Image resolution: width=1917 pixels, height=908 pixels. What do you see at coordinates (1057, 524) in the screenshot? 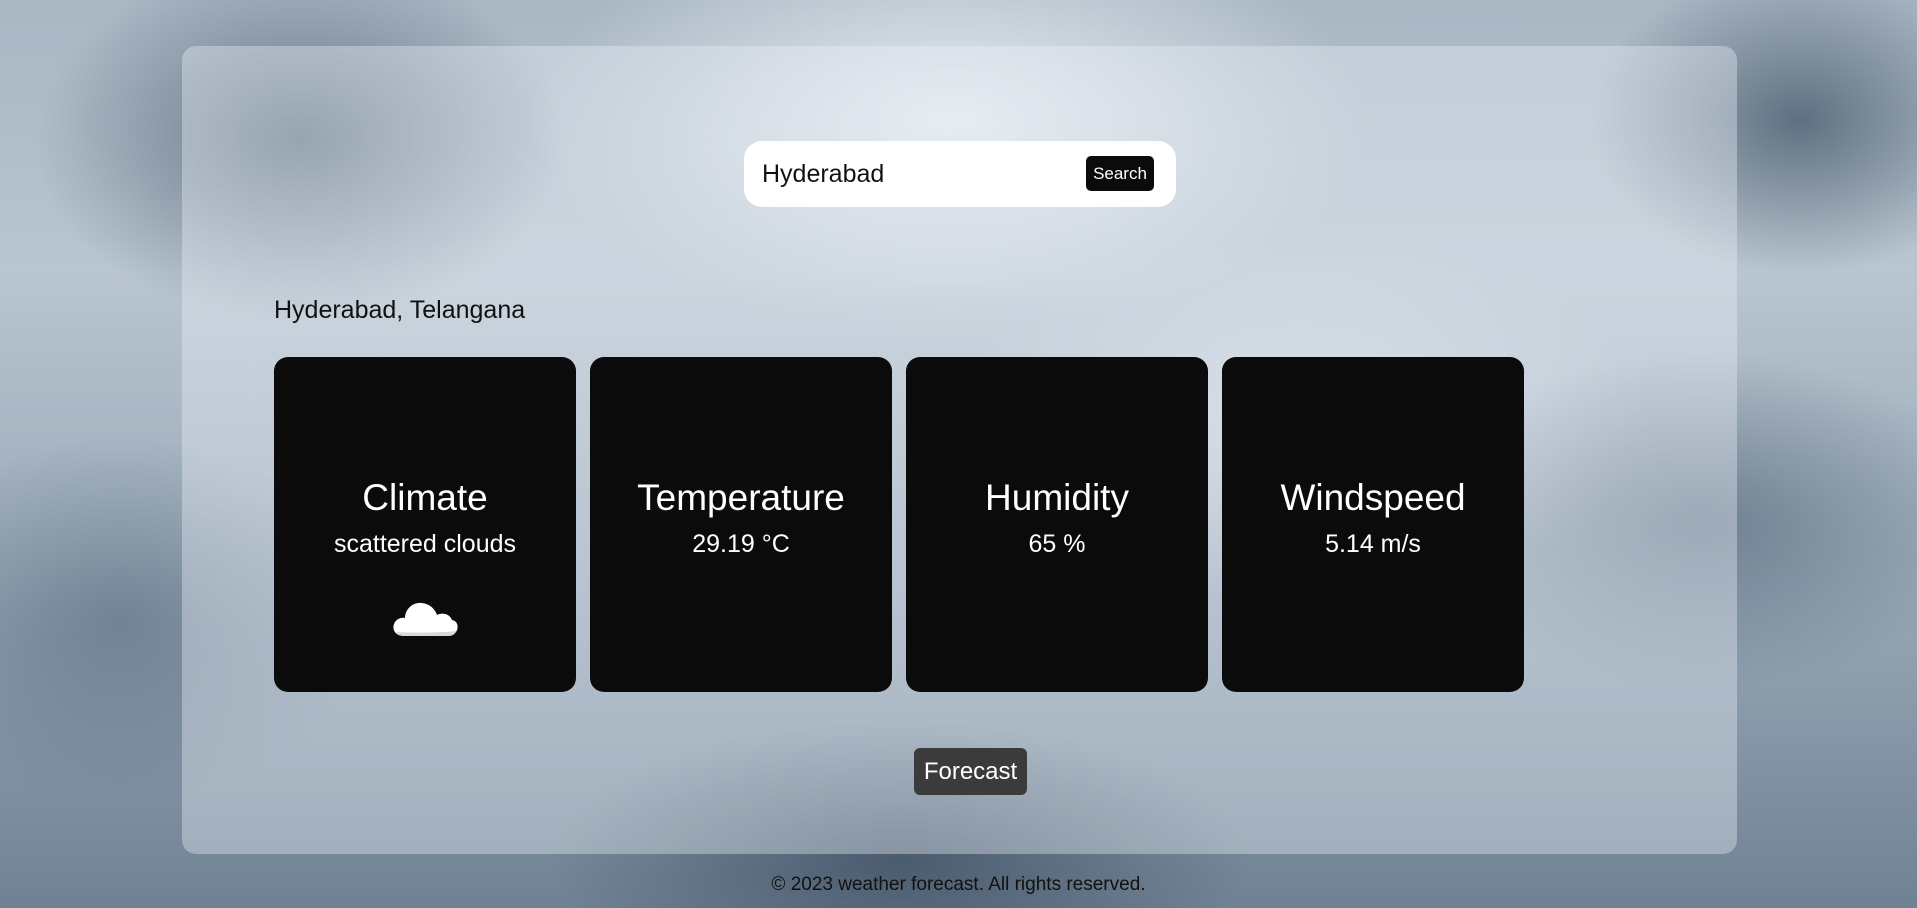
I see `humidity-card: Humidity 65 %` at bounding box center [1057, 524].